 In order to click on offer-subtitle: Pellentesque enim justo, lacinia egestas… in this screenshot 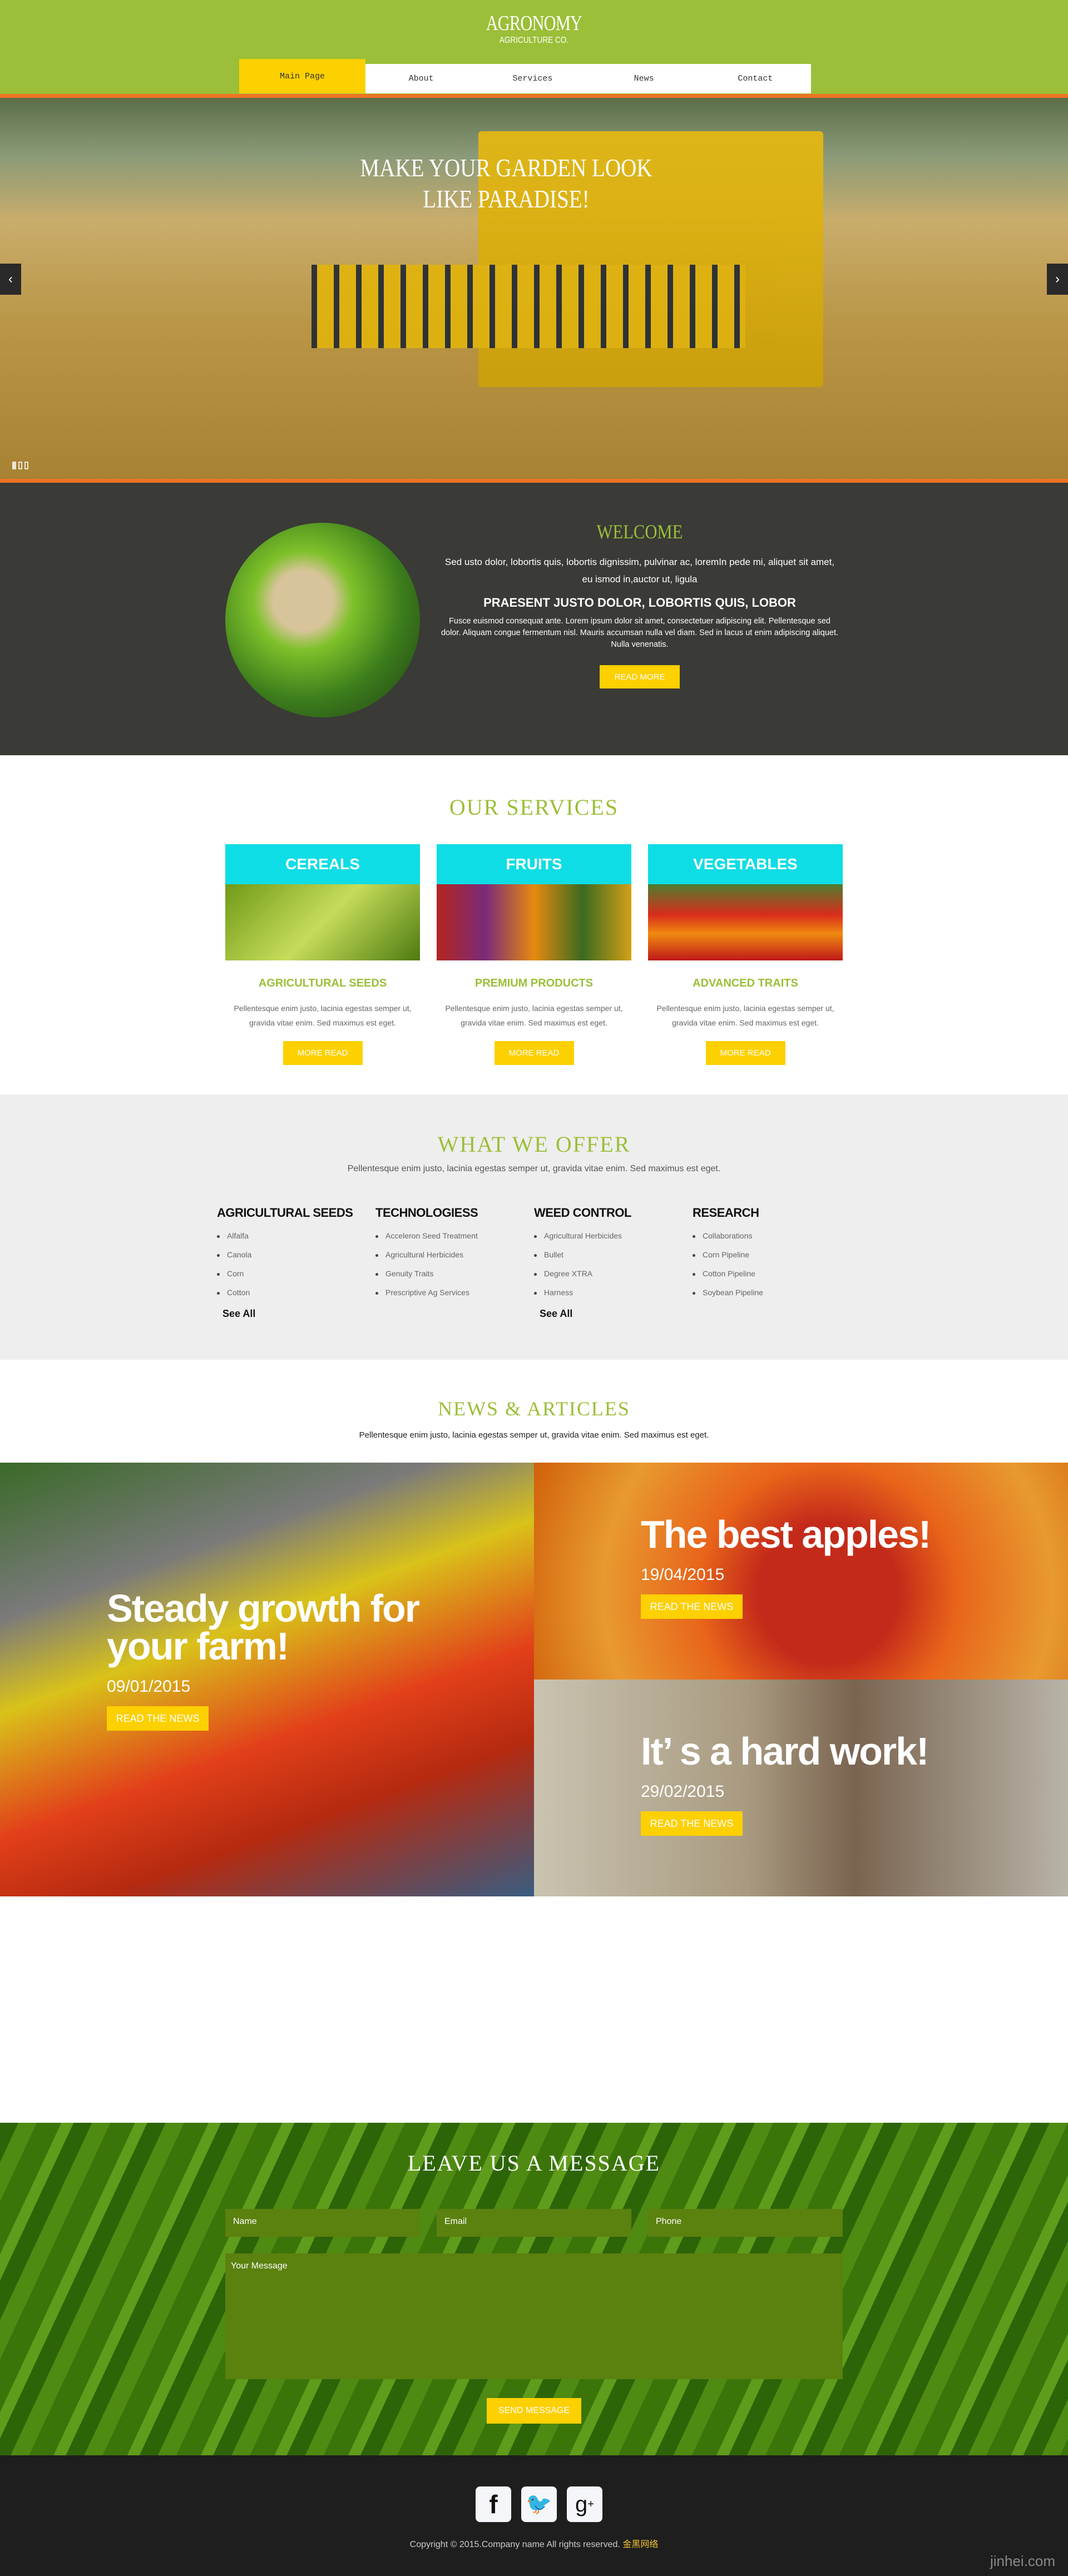, I will do `click(534, 1168)`.